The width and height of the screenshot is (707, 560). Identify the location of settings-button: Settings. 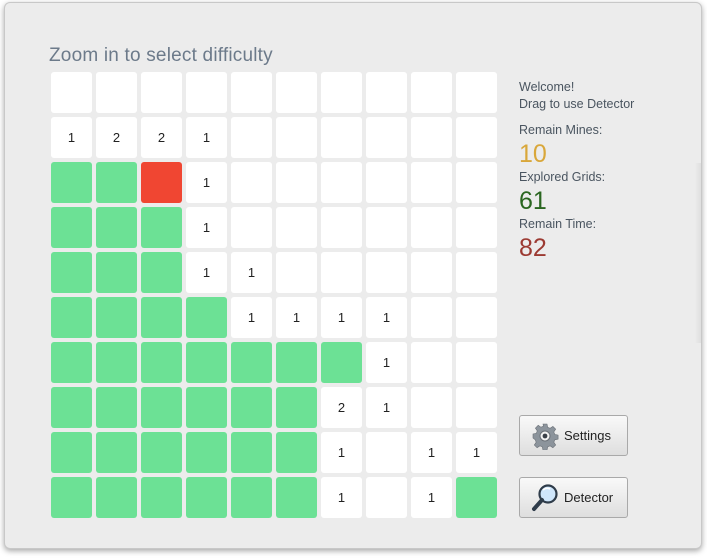
(573, 435).